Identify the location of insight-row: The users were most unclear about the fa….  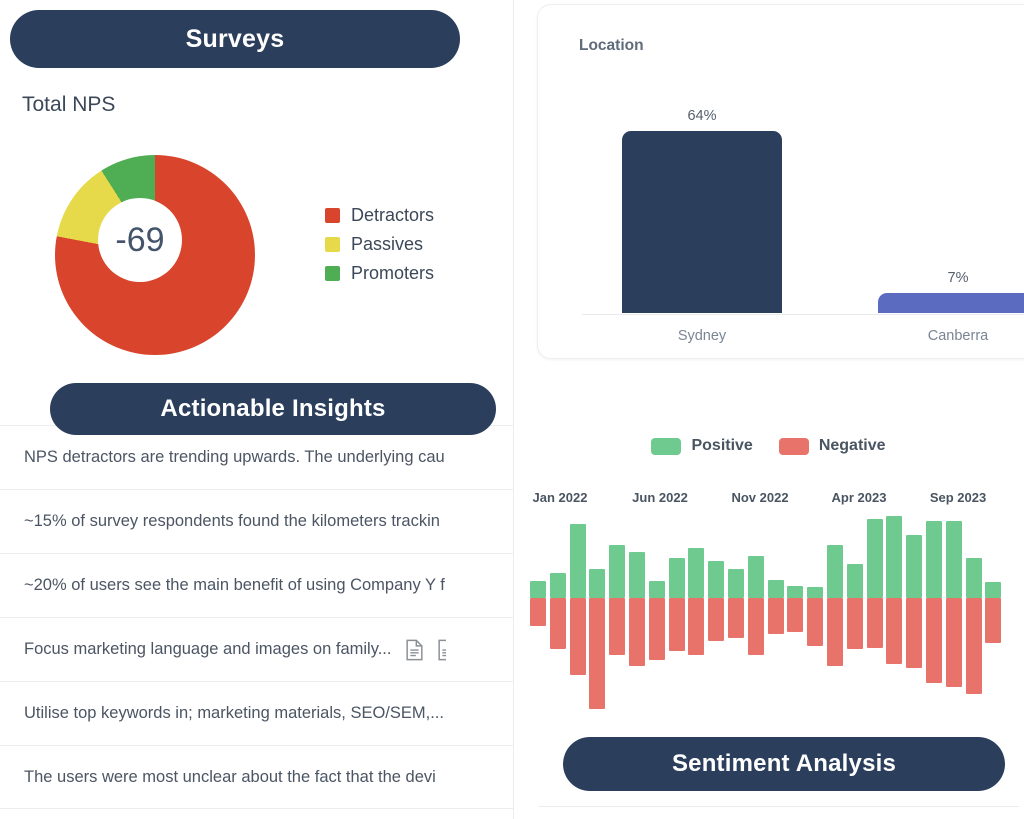
(256, 777).